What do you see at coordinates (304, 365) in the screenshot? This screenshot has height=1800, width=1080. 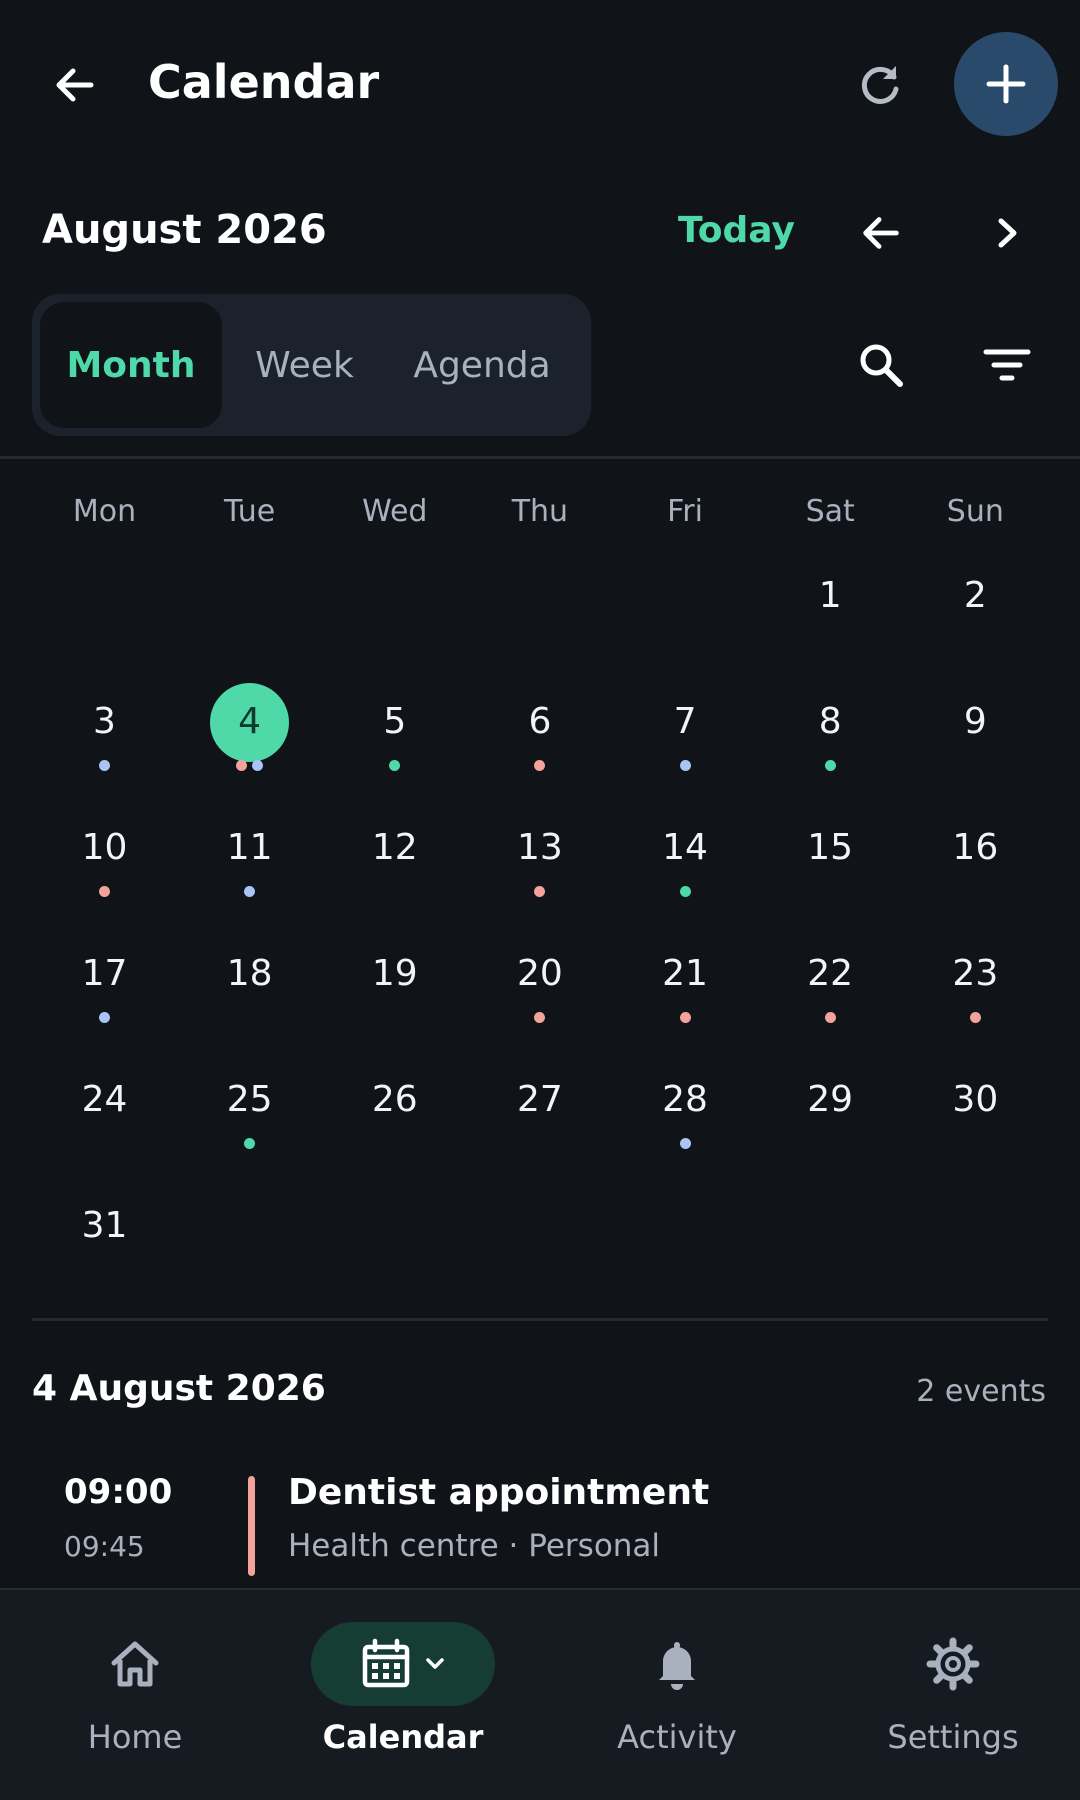 I see `tab-week: Week` at bounding box center [304, 365].